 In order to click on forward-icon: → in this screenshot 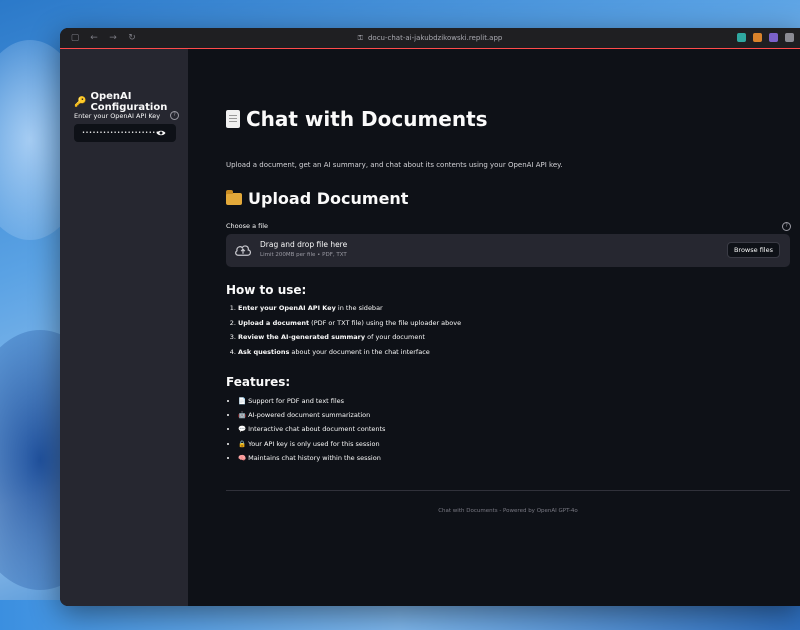, I will do `click(113, 38)`.